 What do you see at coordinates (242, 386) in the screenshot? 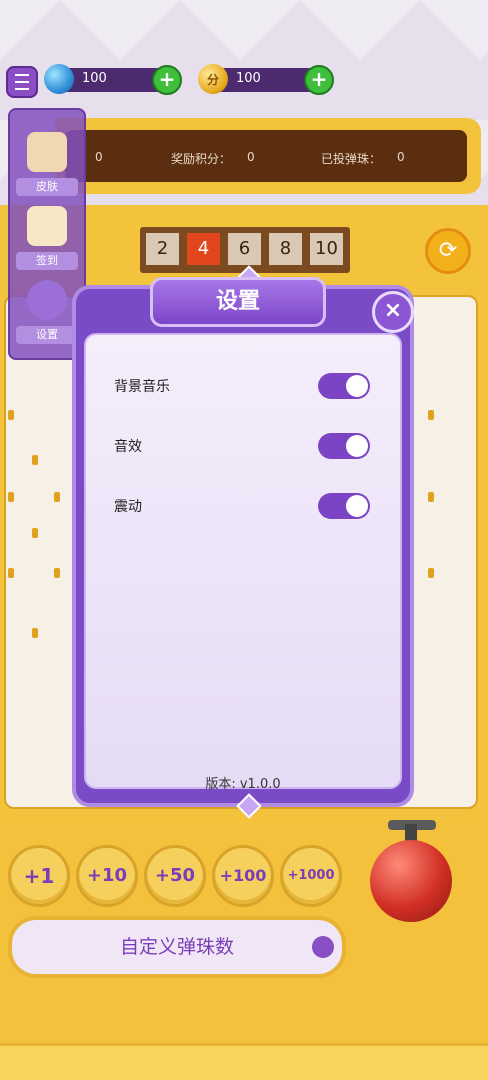
I see `setting-row-music: 背景音乐` at bounding box center [242, 386].